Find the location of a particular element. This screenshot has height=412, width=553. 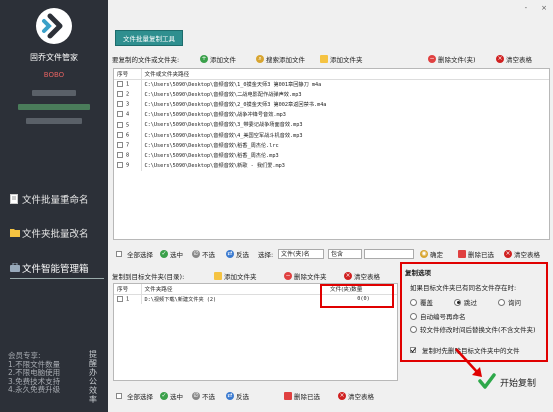

nav-item-file-rename: 文件批量重命名 is located at coordinates (49, 199).